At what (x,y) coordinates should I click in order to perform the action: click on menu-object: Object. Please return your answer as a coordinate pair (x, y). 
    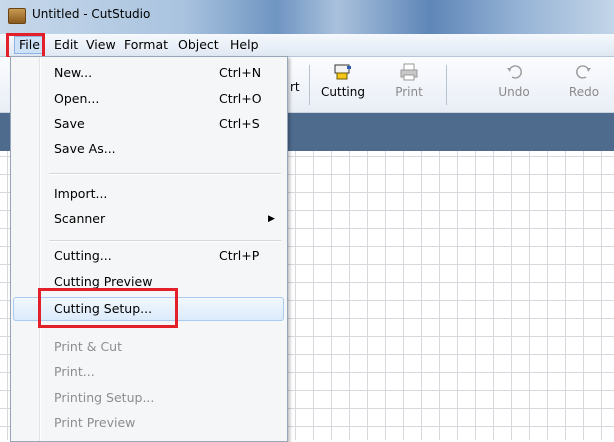
    Looking at the image, I should click on (198, 45).